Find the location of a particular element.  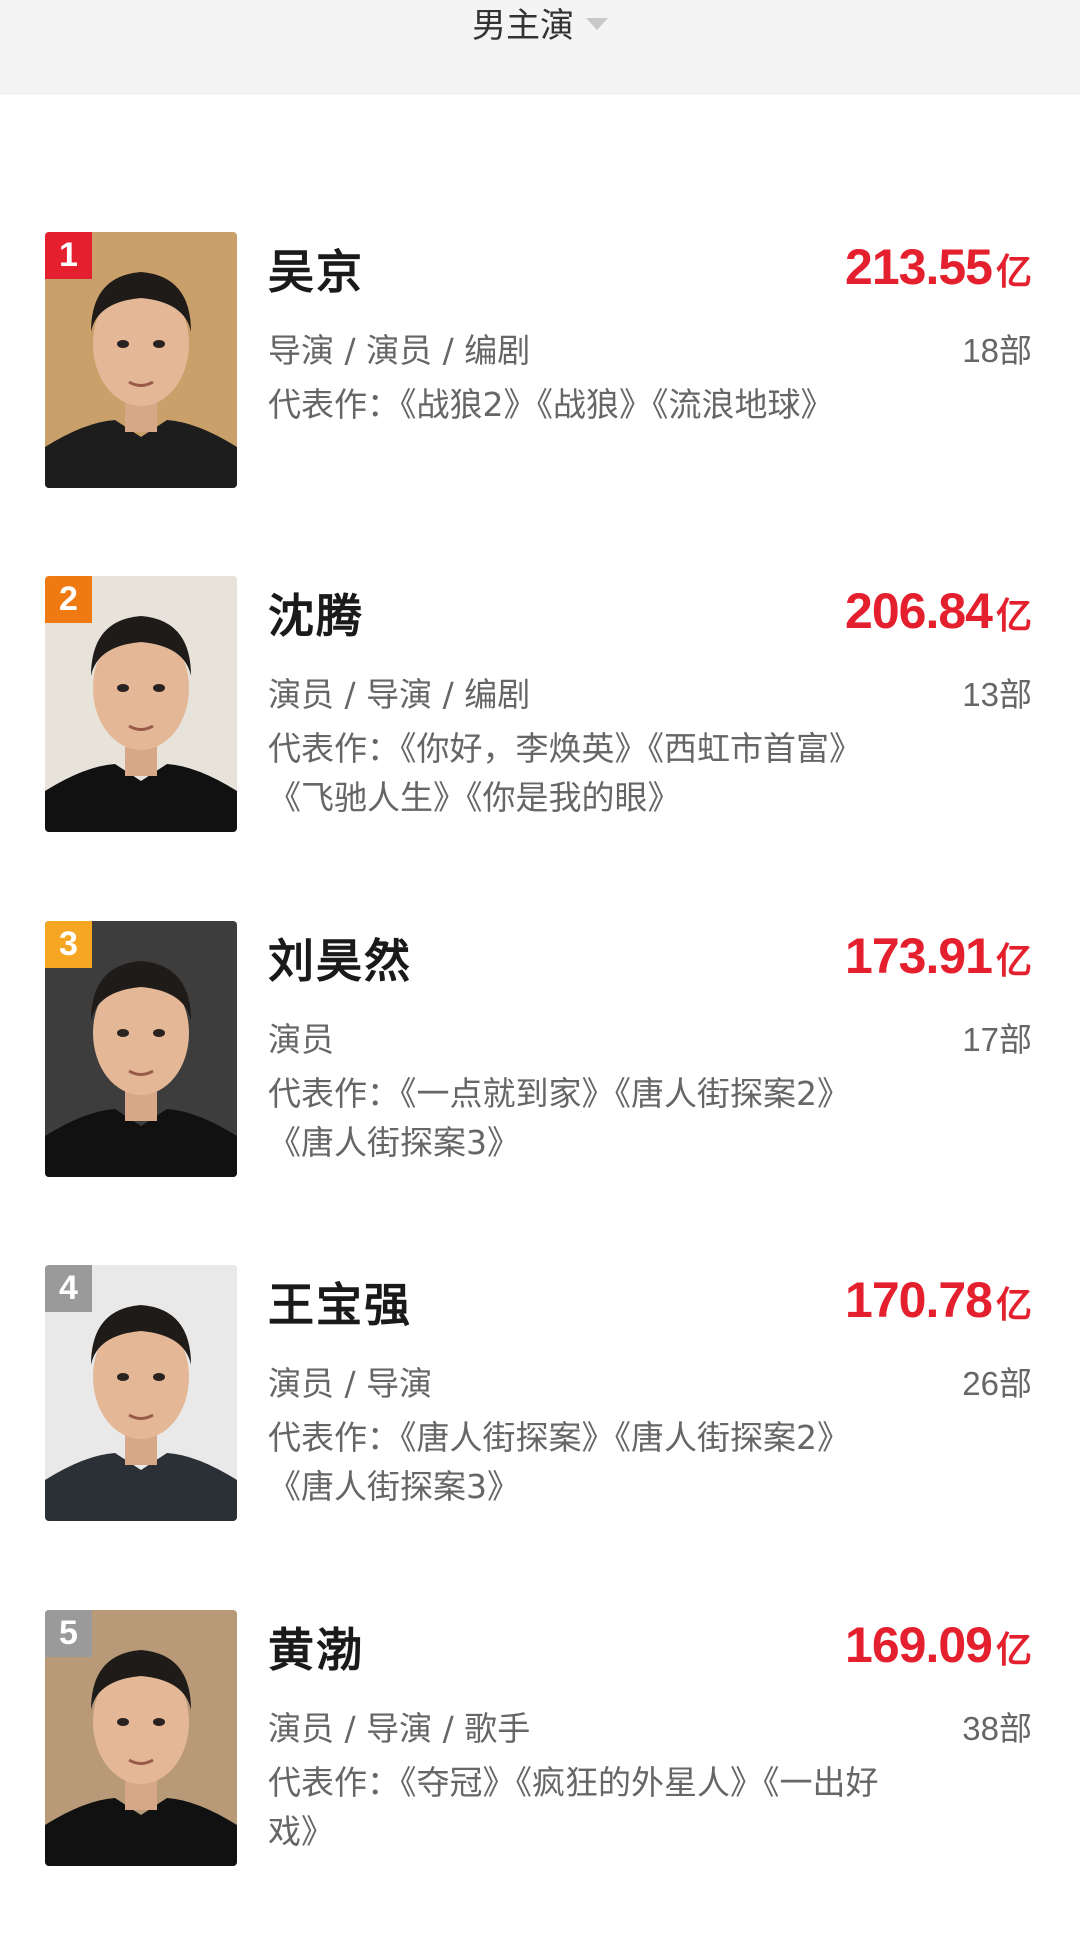

box-office: 169.09 亿 is located at coordinates (938, 1645).